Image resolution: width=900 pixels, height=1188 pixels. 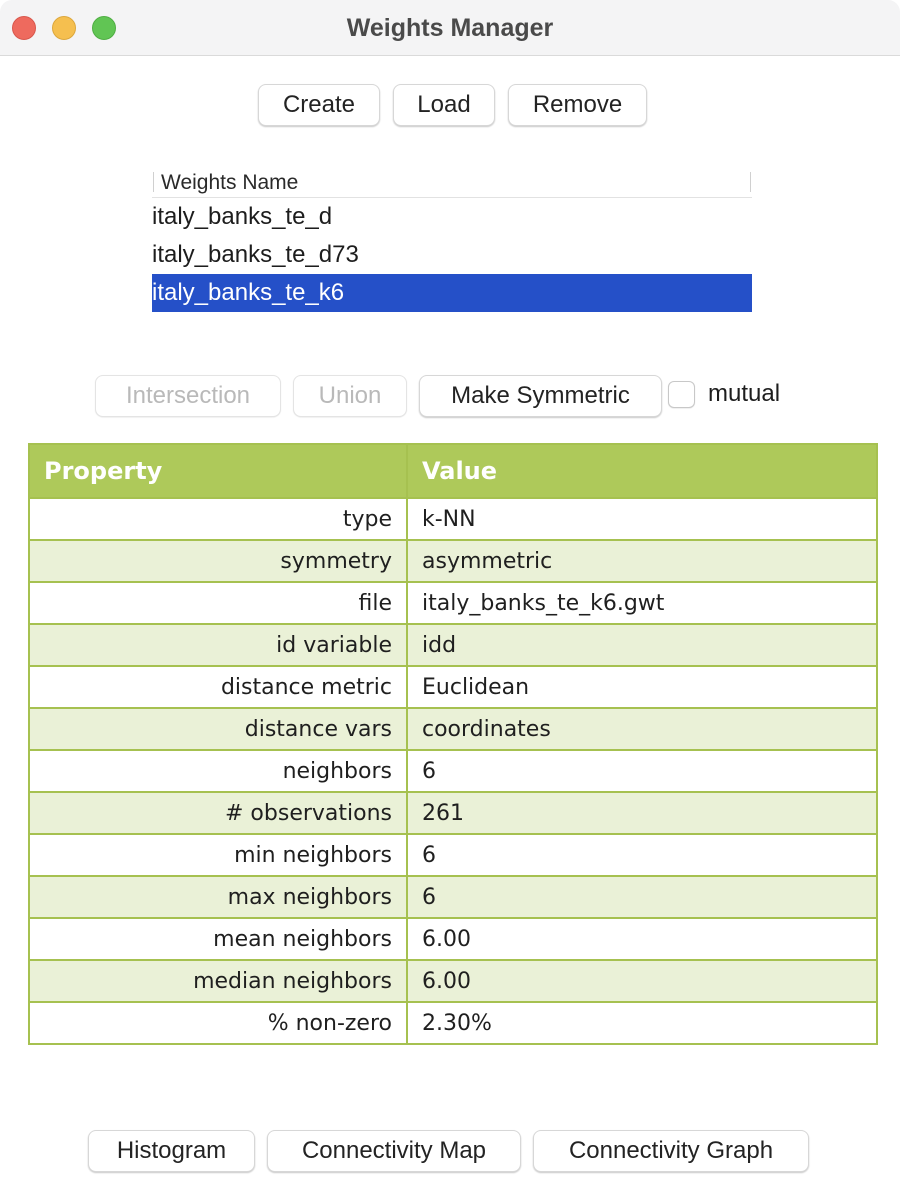 I want to click on weights-name-column-header: Weights Name, so click(x=230, y=182).